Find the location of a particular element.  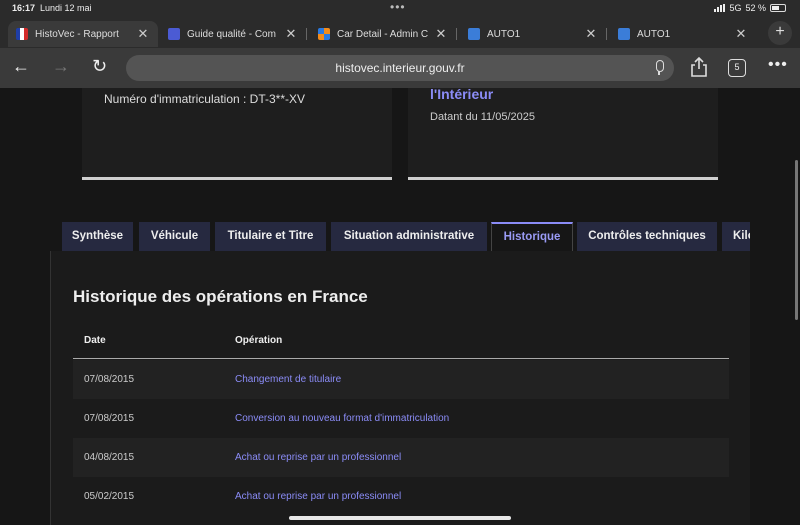

browser-tab-label: HistoVec - Rapport is located at coordinates (77, 34).